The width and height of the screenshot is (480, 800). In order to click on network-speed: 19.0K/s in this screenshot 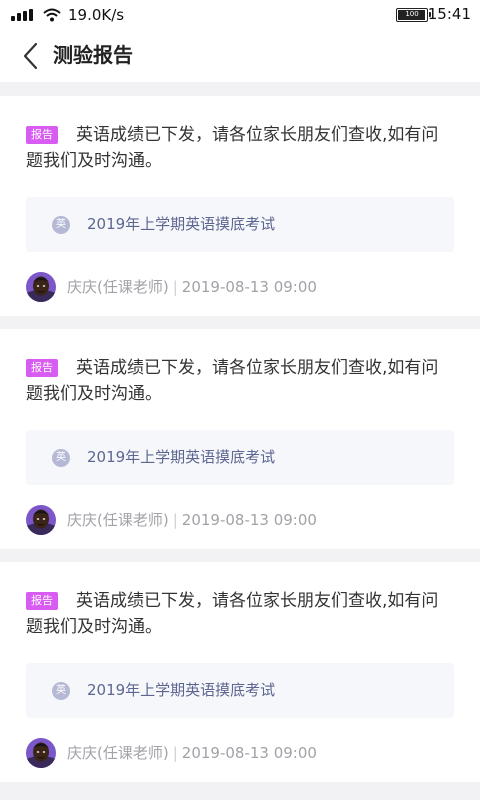, I will do `click(96, 15)`.